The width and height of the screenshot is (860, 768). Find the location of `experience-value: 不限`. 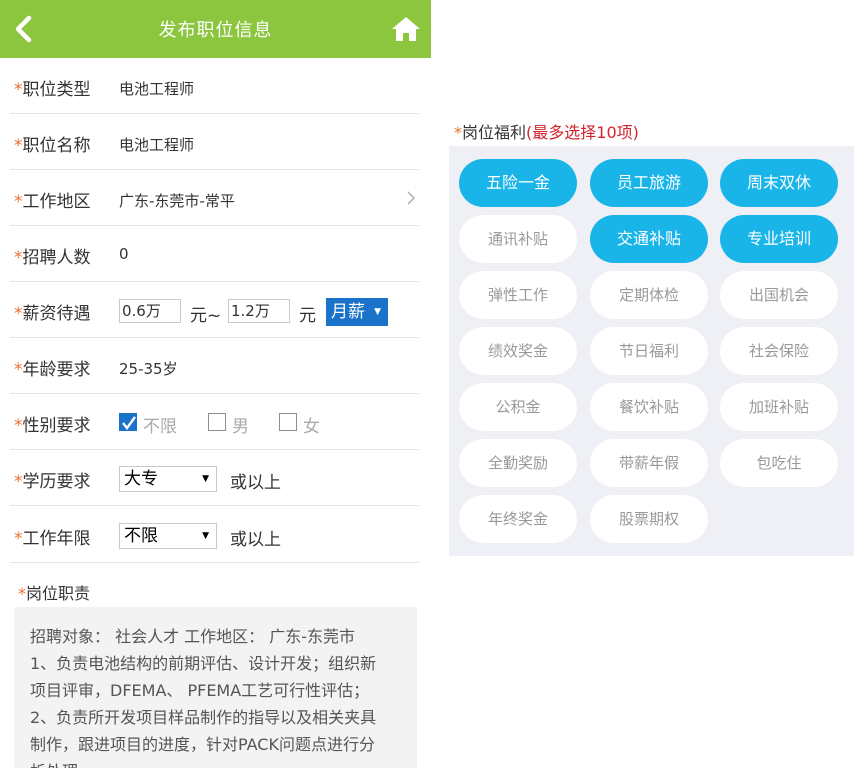

experience-value: 不限 is located at coordinates (141, 536).